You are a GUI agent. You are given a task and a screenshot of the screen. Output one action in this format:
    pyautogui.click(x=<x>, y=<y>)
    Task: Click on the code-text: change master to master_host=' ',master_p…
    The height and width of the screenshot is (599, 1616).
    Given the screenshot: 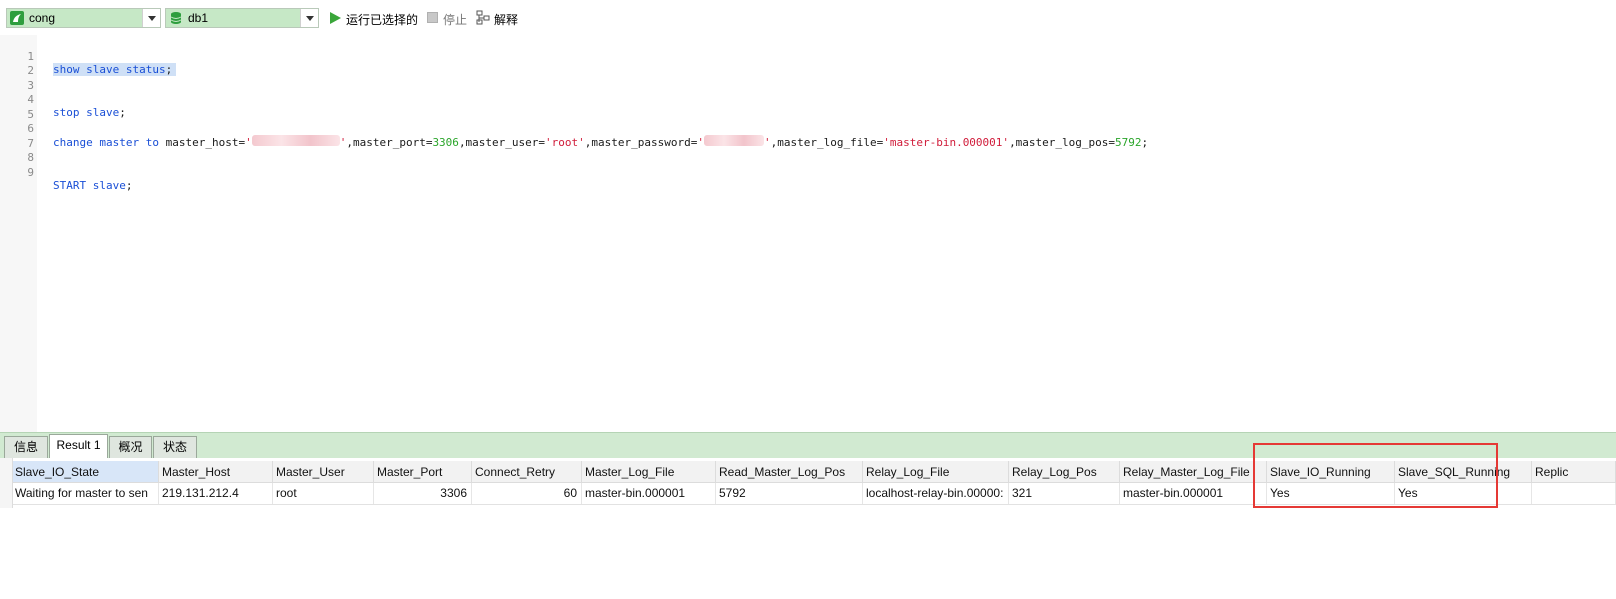 What is the action you would take?
    pyautogui.click(x=600, y=142)
    